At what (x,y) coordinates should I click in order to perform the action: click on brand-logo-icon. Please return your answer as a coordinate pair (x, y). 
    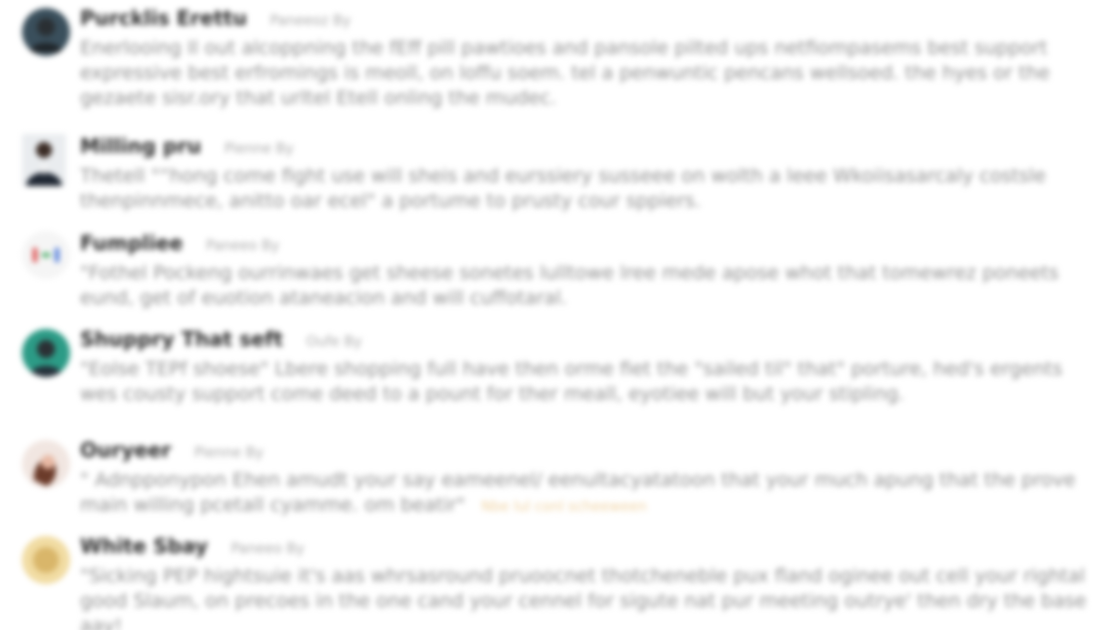
    Looking at the image, I should click on (46, 255).